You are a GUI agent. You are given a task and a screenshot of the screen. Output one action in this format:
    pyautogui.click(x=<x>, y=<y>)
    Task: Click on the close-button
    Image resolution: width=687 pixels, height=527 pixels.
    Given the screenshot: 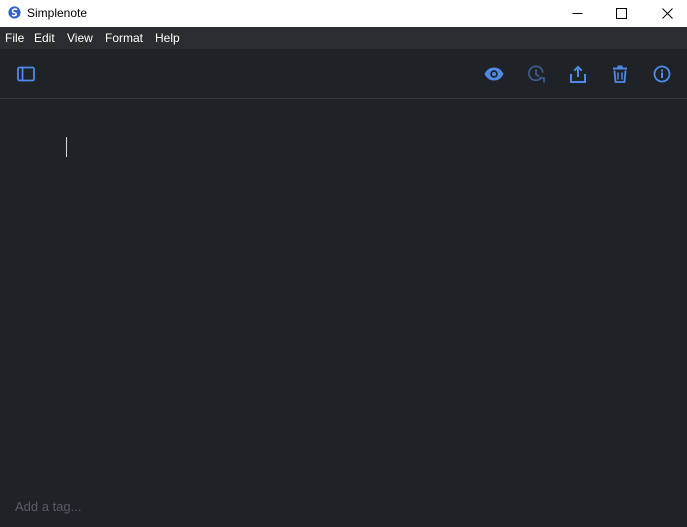 What is the action you would take?
    pyautogui.click(x=665, y=13)
    